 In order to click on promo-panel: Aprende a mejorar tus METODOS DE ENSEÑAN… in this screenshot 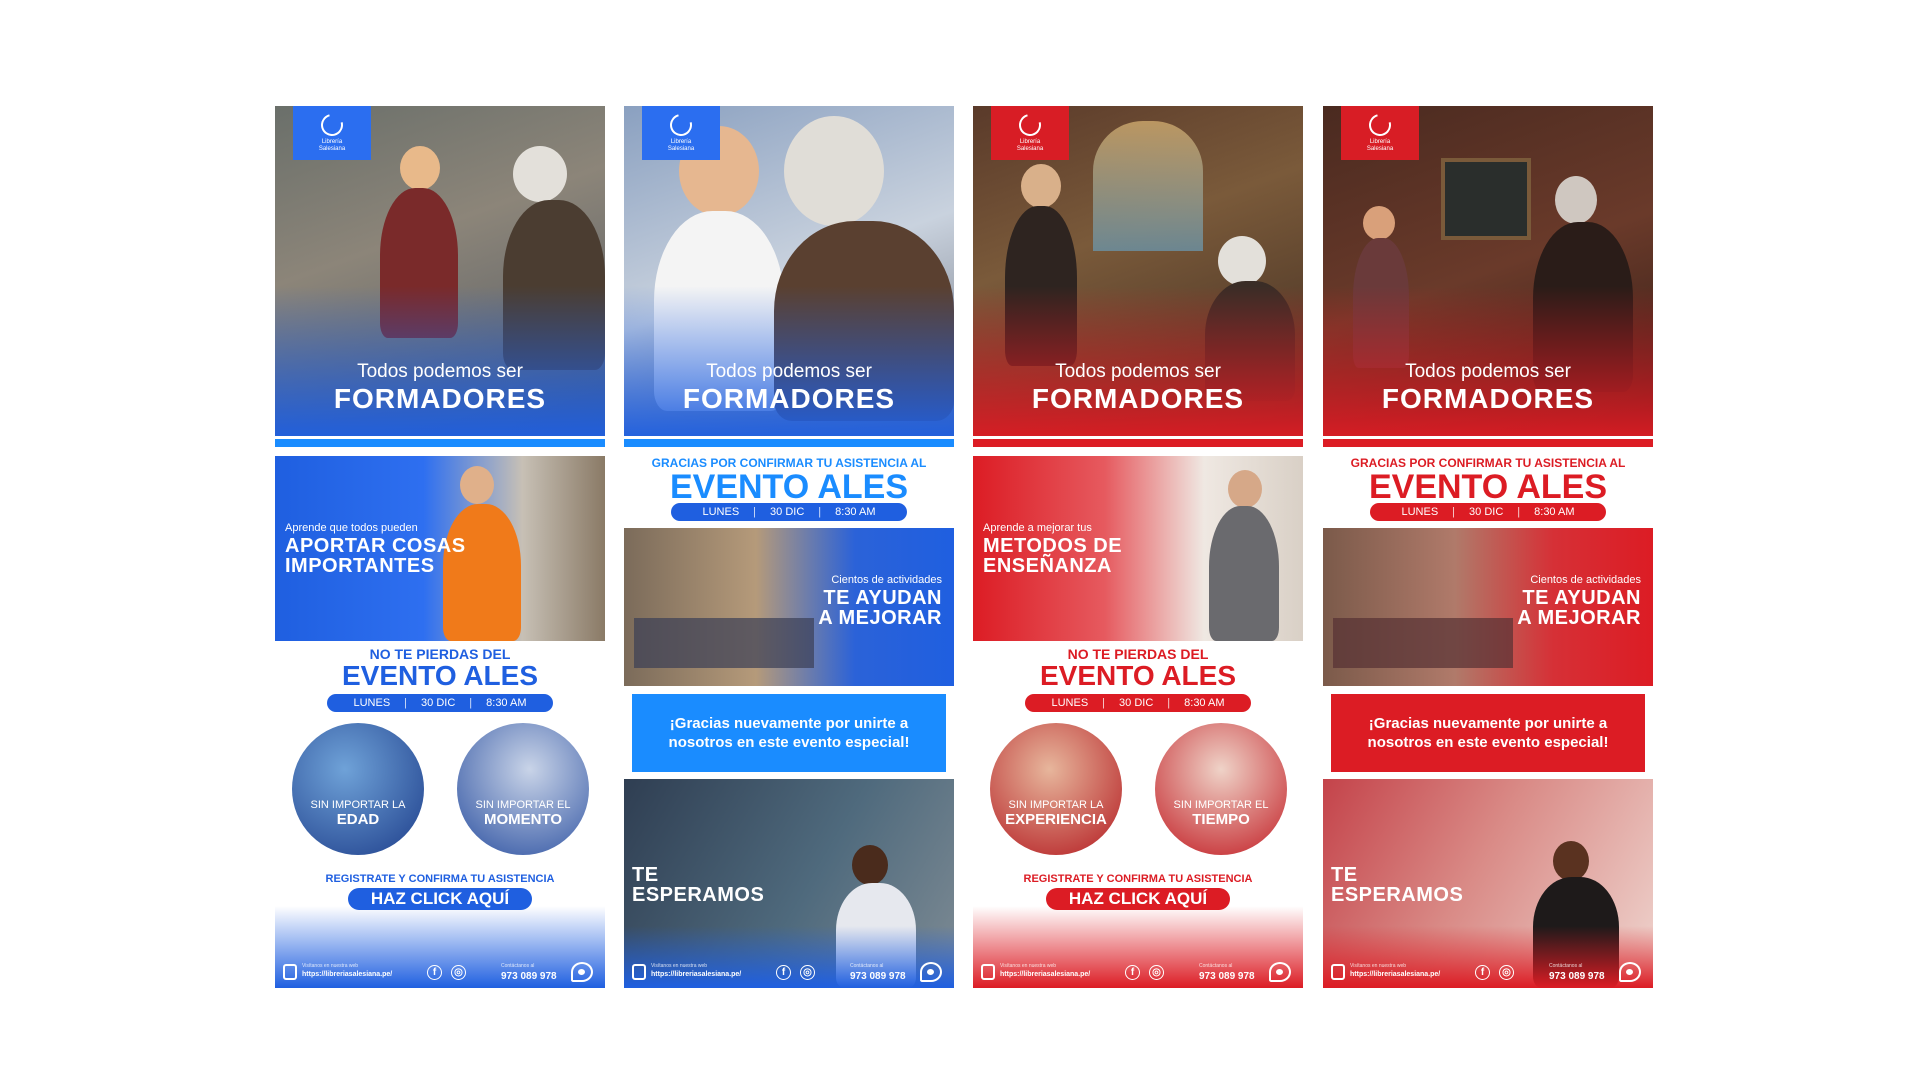, I will do `click(1138, 548)`.